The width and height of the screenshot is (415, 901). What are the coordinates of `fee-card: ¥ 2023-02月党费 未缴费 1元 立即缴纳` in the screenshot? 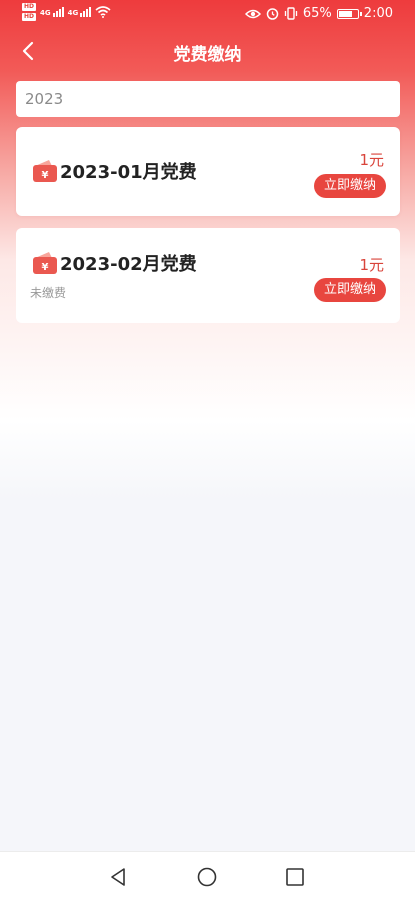 It's located at (208, 275).